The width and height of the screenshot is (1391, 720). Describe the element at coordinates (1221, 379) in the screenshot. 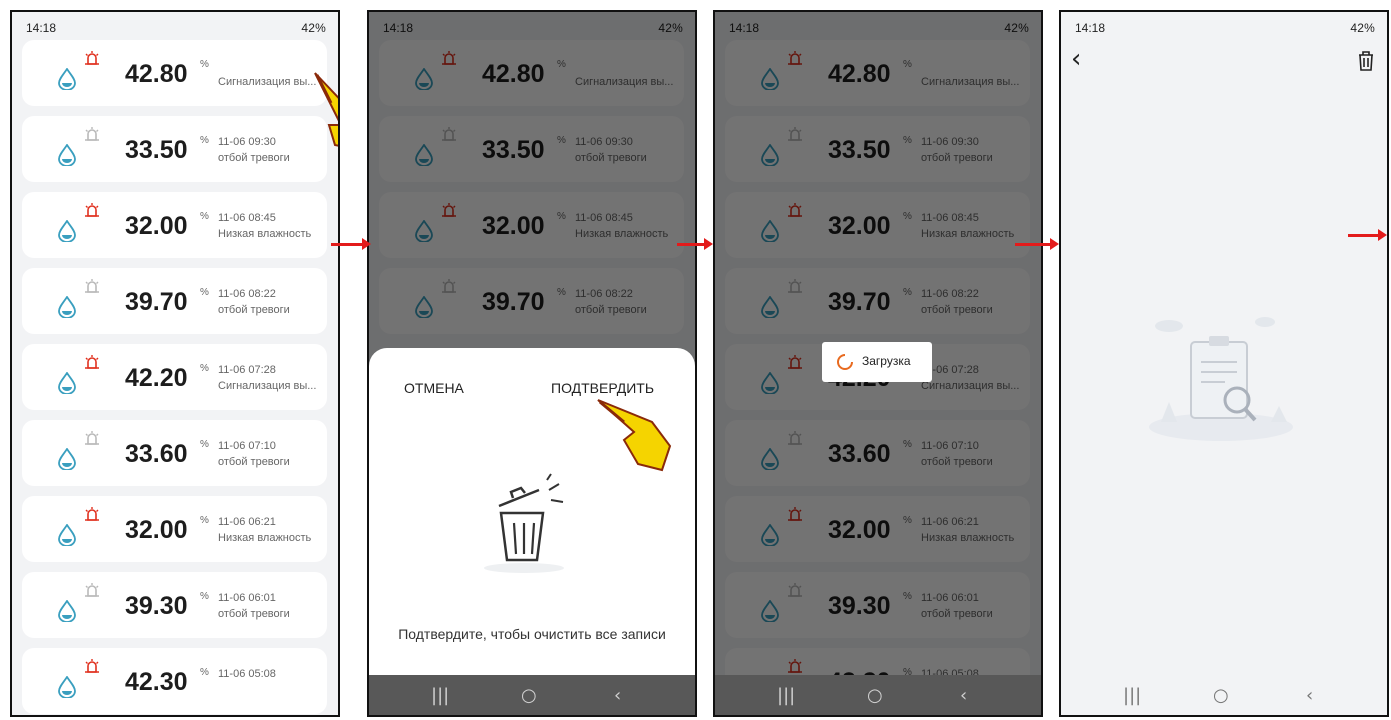

I see `empty-state-illustration-icon` at that location.